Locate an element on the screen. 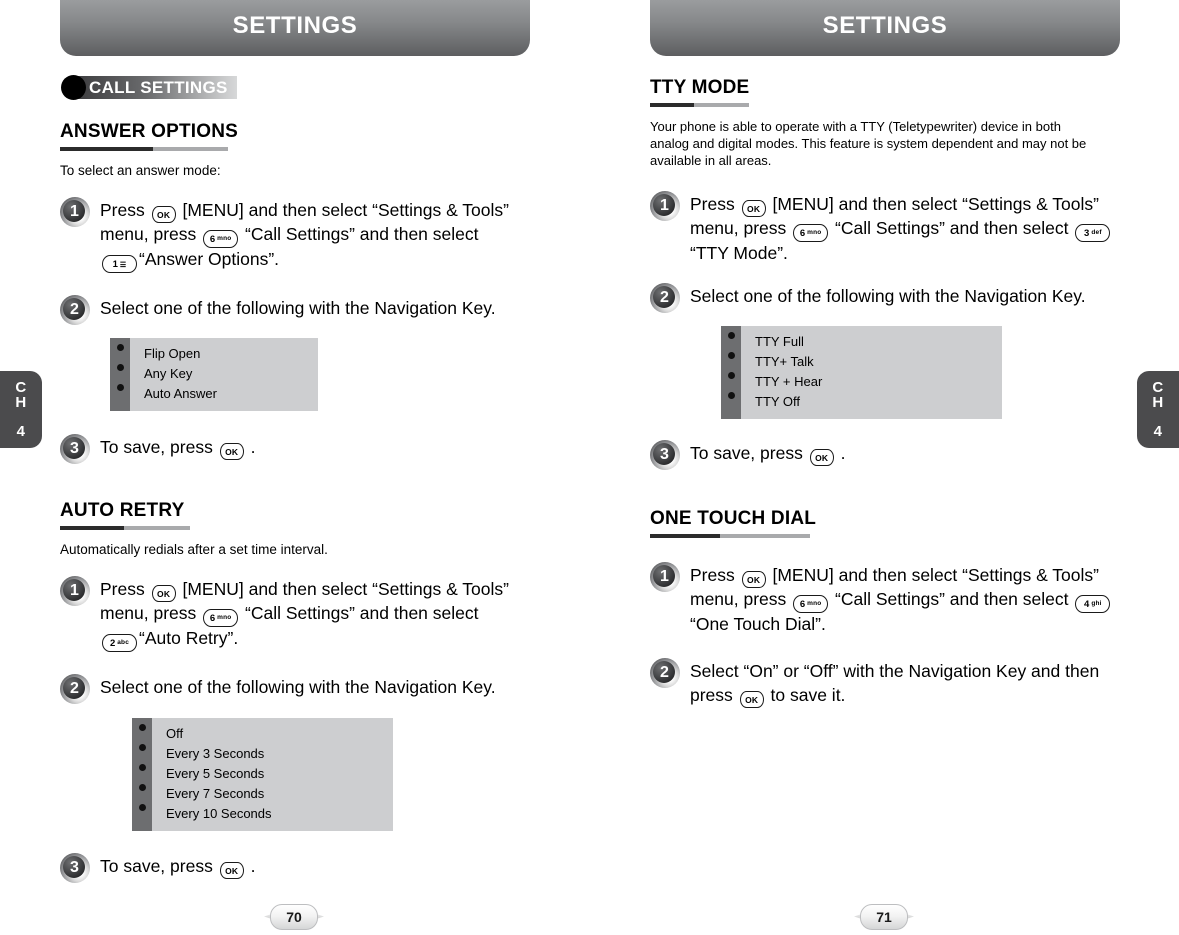 This screenshot has height=935, width=1179. list-item: Every 3 Seconds is located at coordinates (279, 754).